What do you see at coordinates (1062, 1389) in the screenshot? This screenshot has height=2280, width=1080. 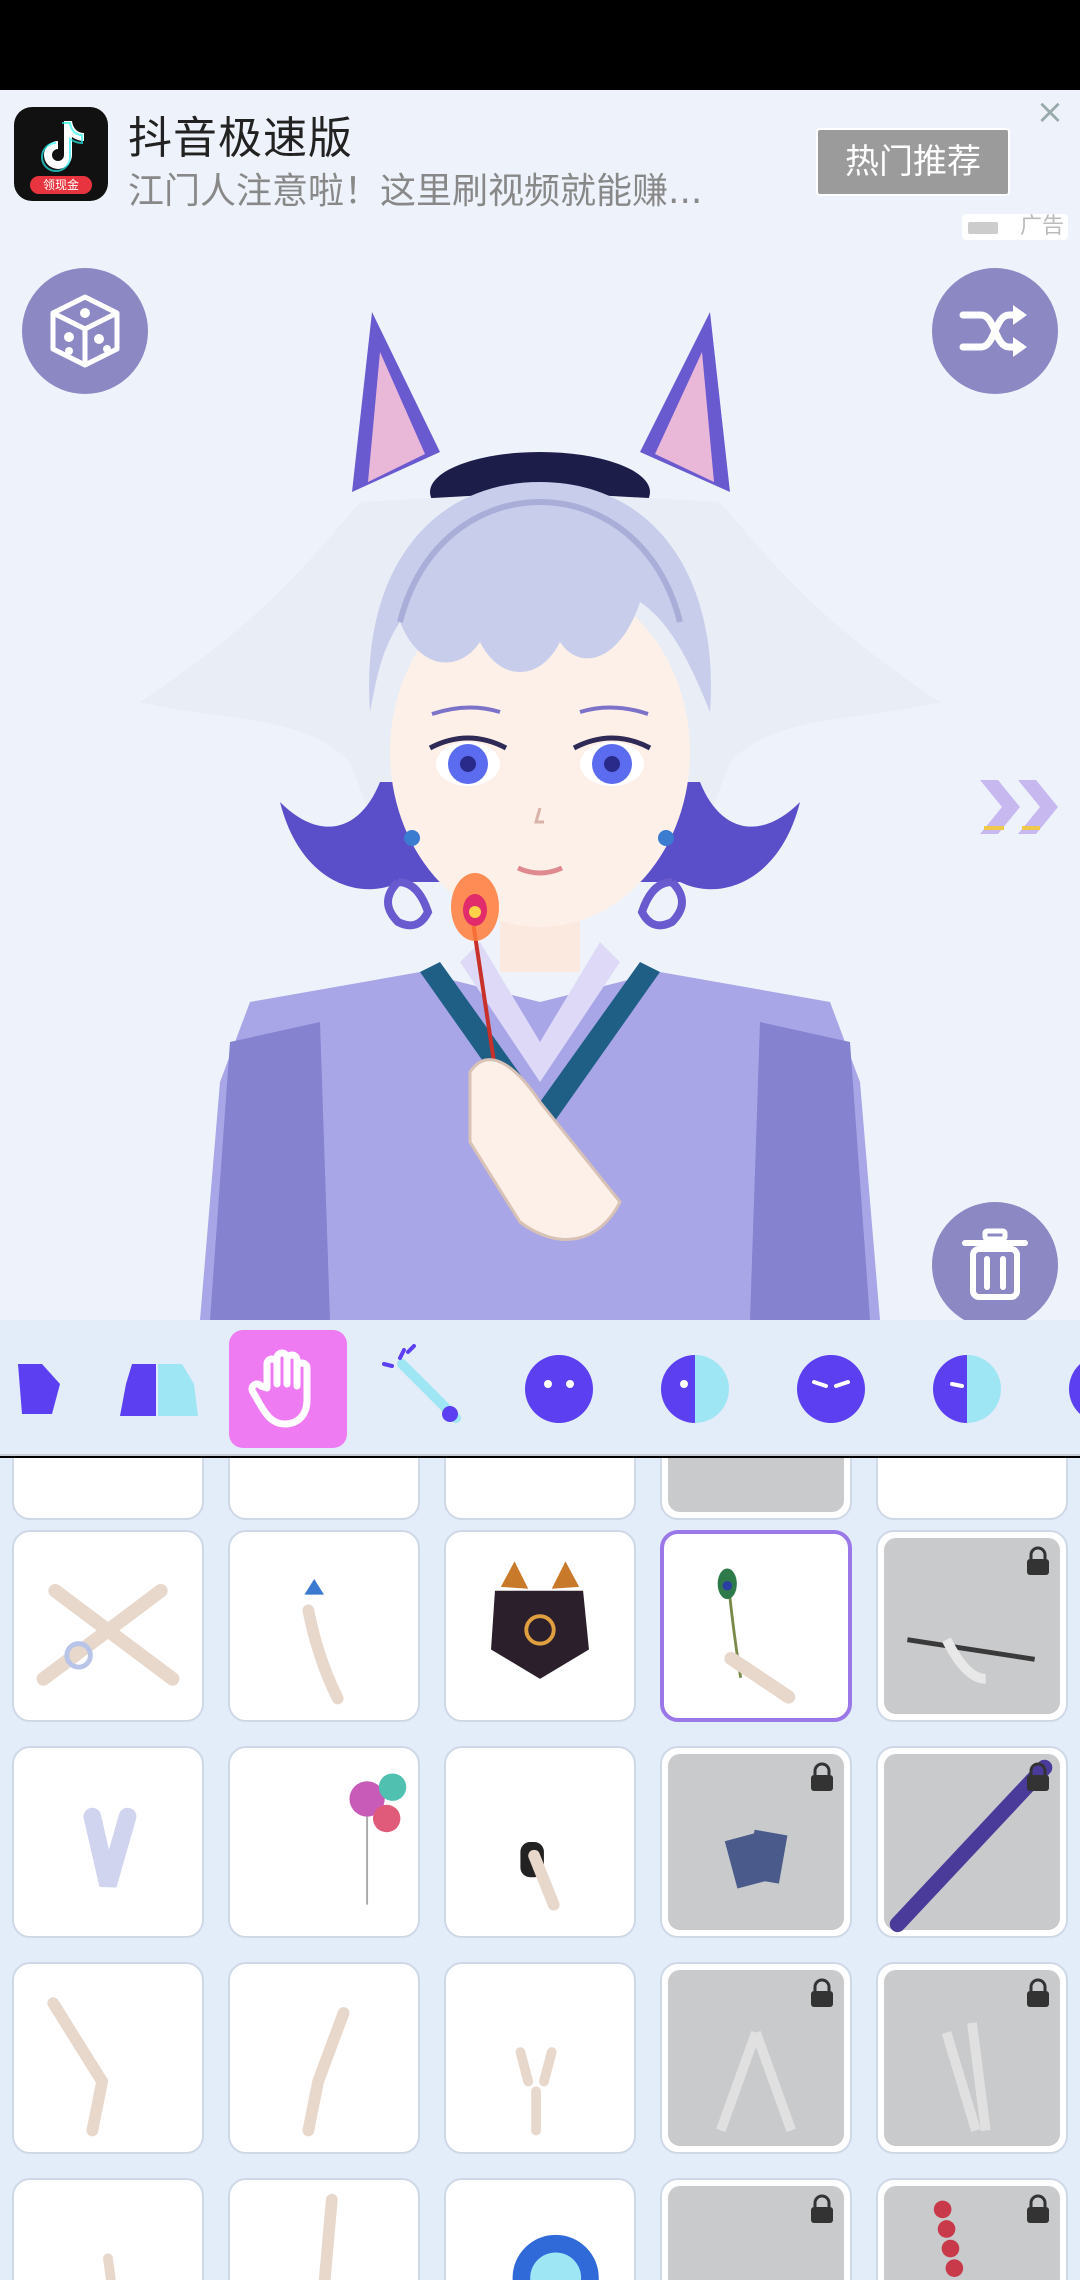 I see `tab-more` at bounding box center [1062, 1389].